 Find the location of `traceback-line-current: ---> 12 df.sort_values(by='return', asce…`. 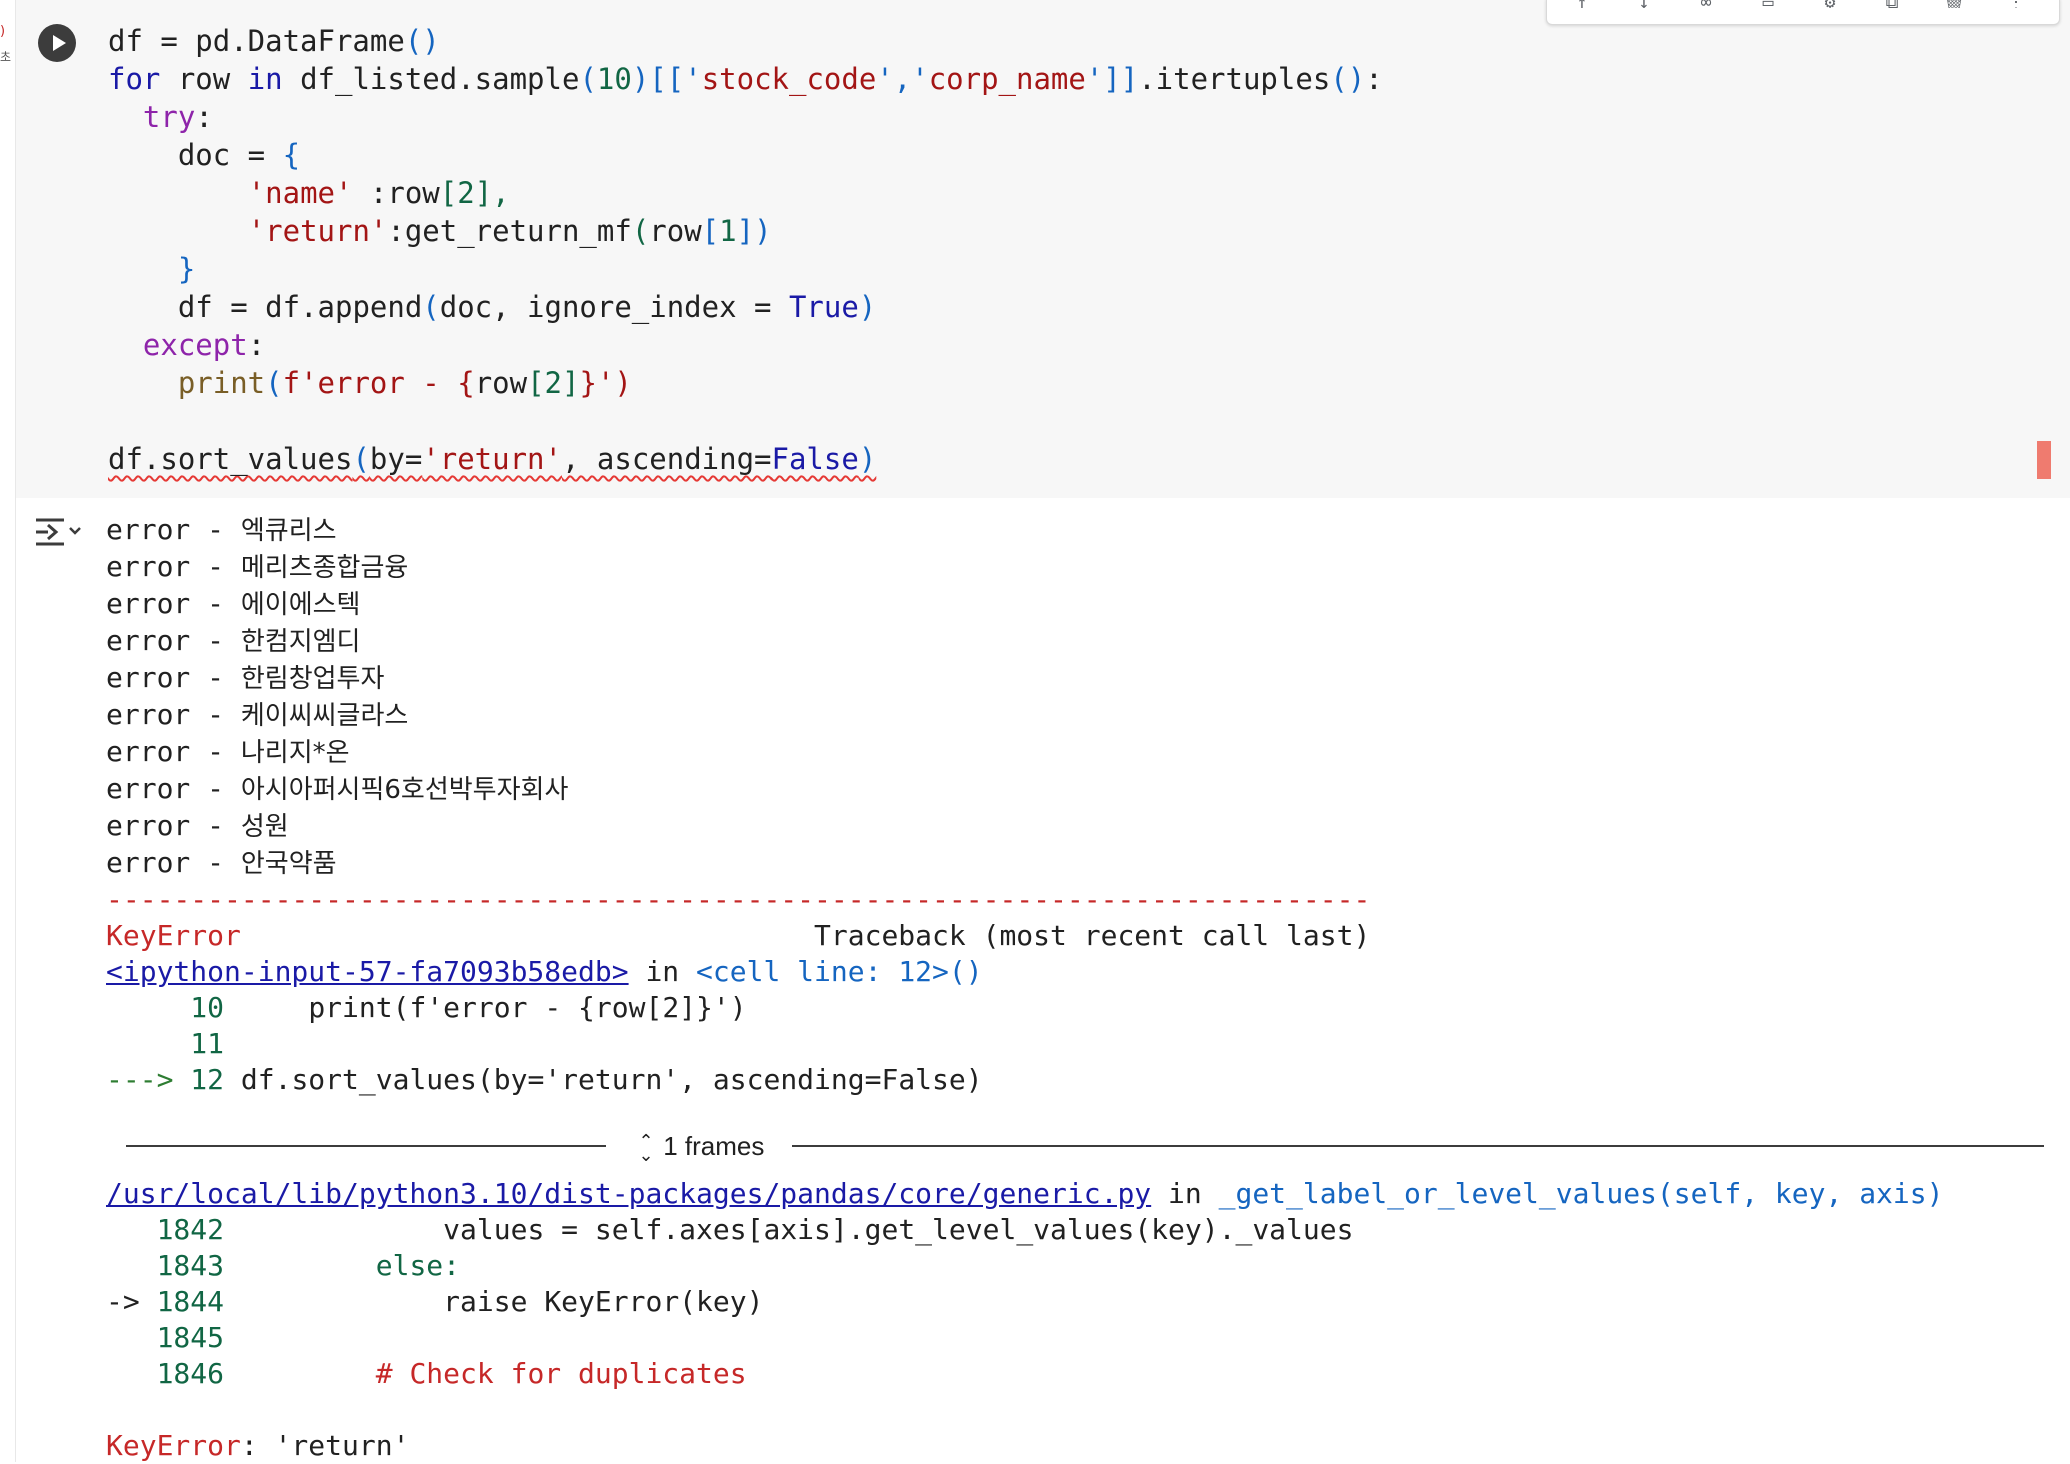

traceback-line-current: ---> 12 df.sort_values(by='return', asce… is located at coordinates (544, 1079).